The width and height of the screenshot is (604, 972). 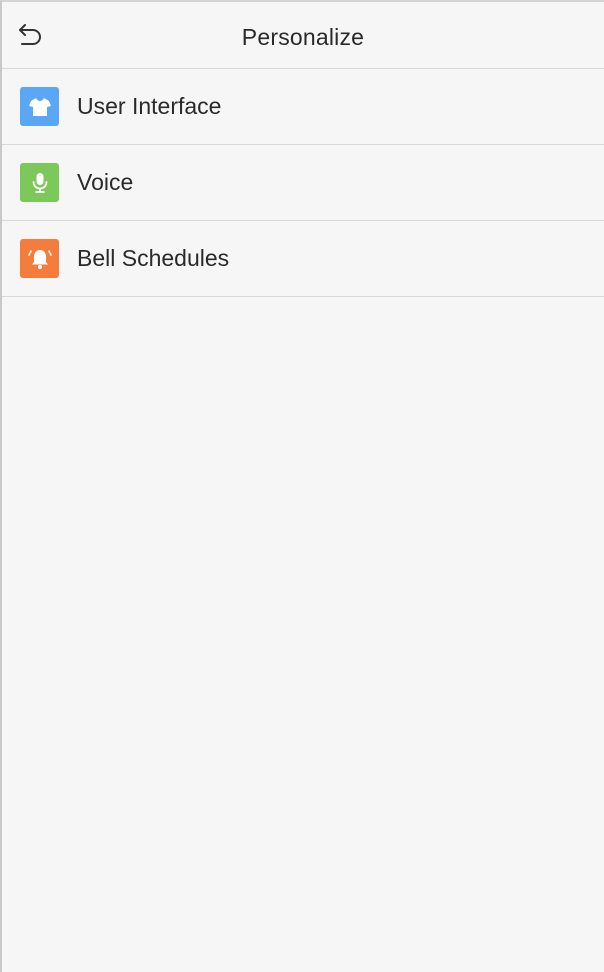 I want to click on tshirt-icon, so click(x=39, y=106).